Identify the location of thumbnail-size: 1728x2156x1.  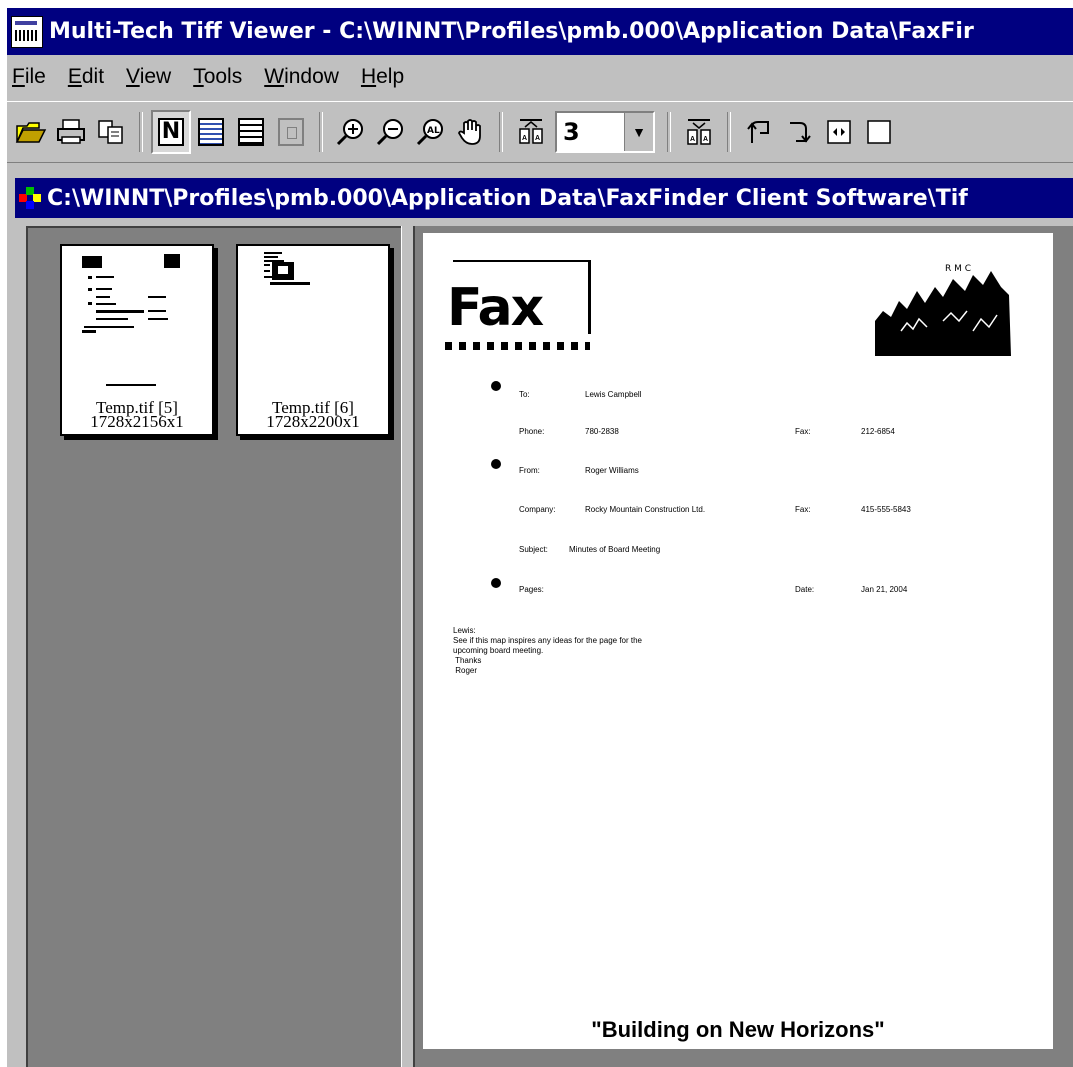
(137, 421).